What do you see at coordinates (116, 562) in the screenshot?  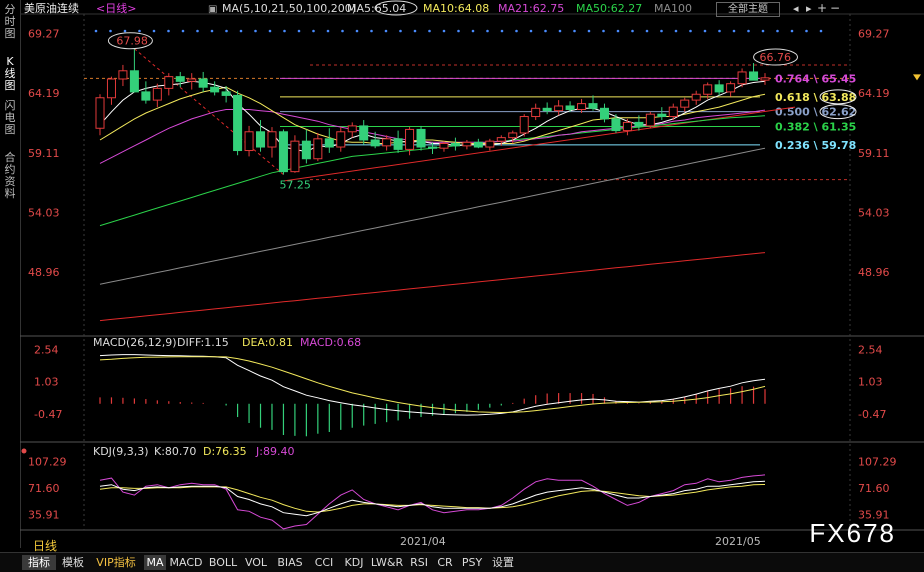 I see `indicator-tab-vip指标: VIP指标` at bounding box center [116, 562].